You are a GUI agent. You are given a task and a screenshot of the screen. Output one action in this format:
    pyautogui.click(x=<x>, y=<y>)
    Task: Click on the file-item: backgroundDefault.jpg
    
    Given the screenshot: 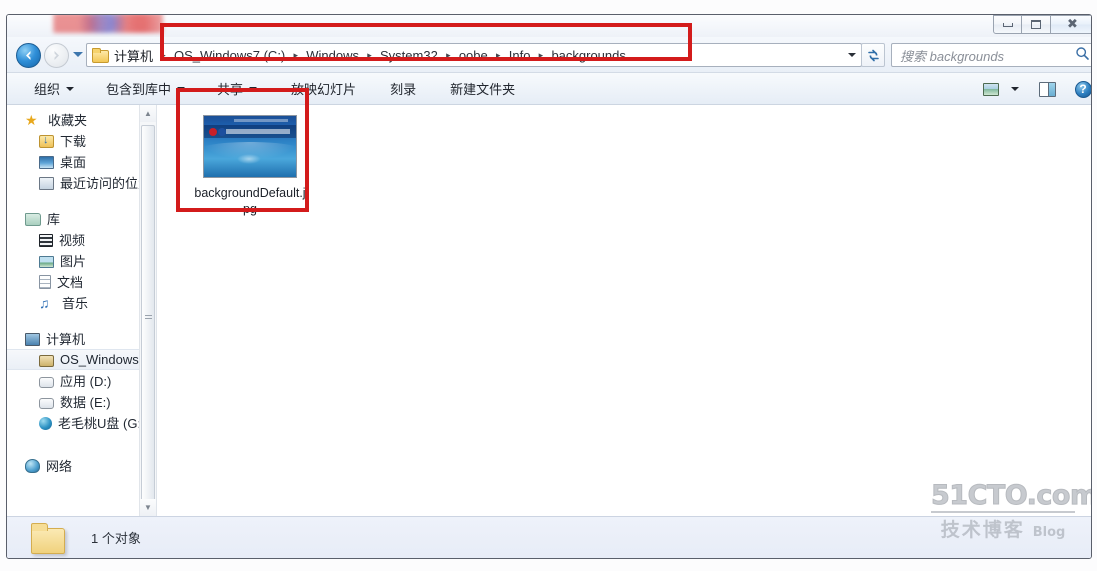 What is the action you would take?
    pyautogui.click(x=250, y=166)
    